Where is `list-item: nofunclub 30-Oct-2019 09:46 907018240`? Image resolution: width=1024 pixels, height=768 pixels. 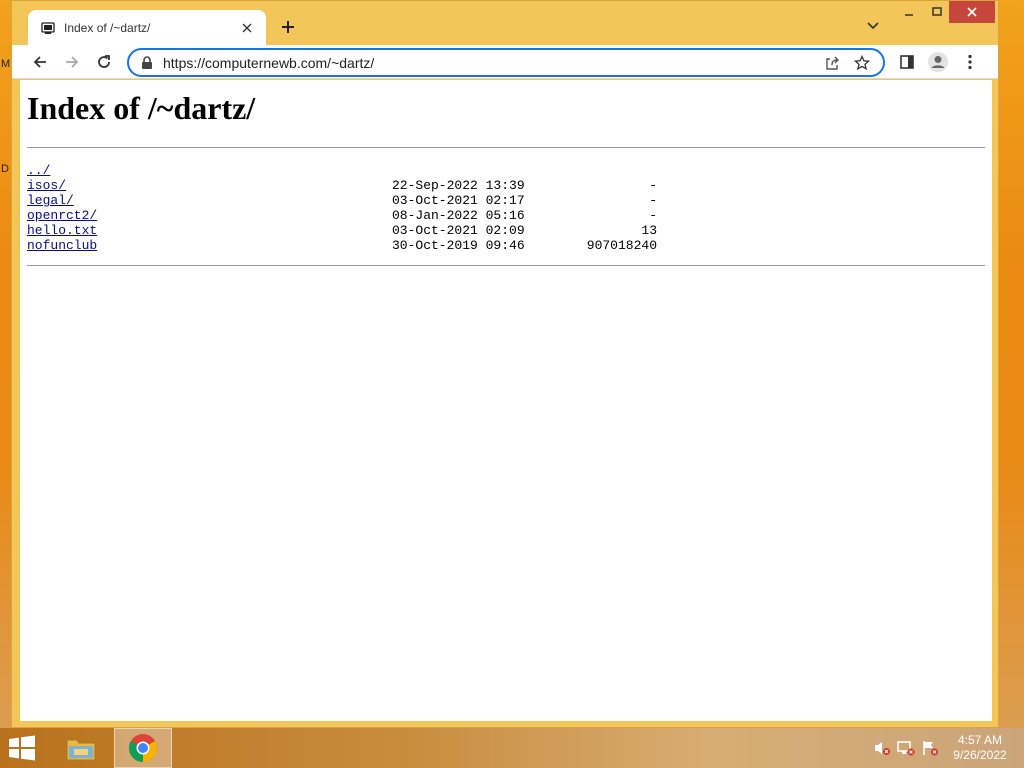
list-item: nofunclub 30-Oct-2019 09:46 907018240 is located at coordinates (377, 245).